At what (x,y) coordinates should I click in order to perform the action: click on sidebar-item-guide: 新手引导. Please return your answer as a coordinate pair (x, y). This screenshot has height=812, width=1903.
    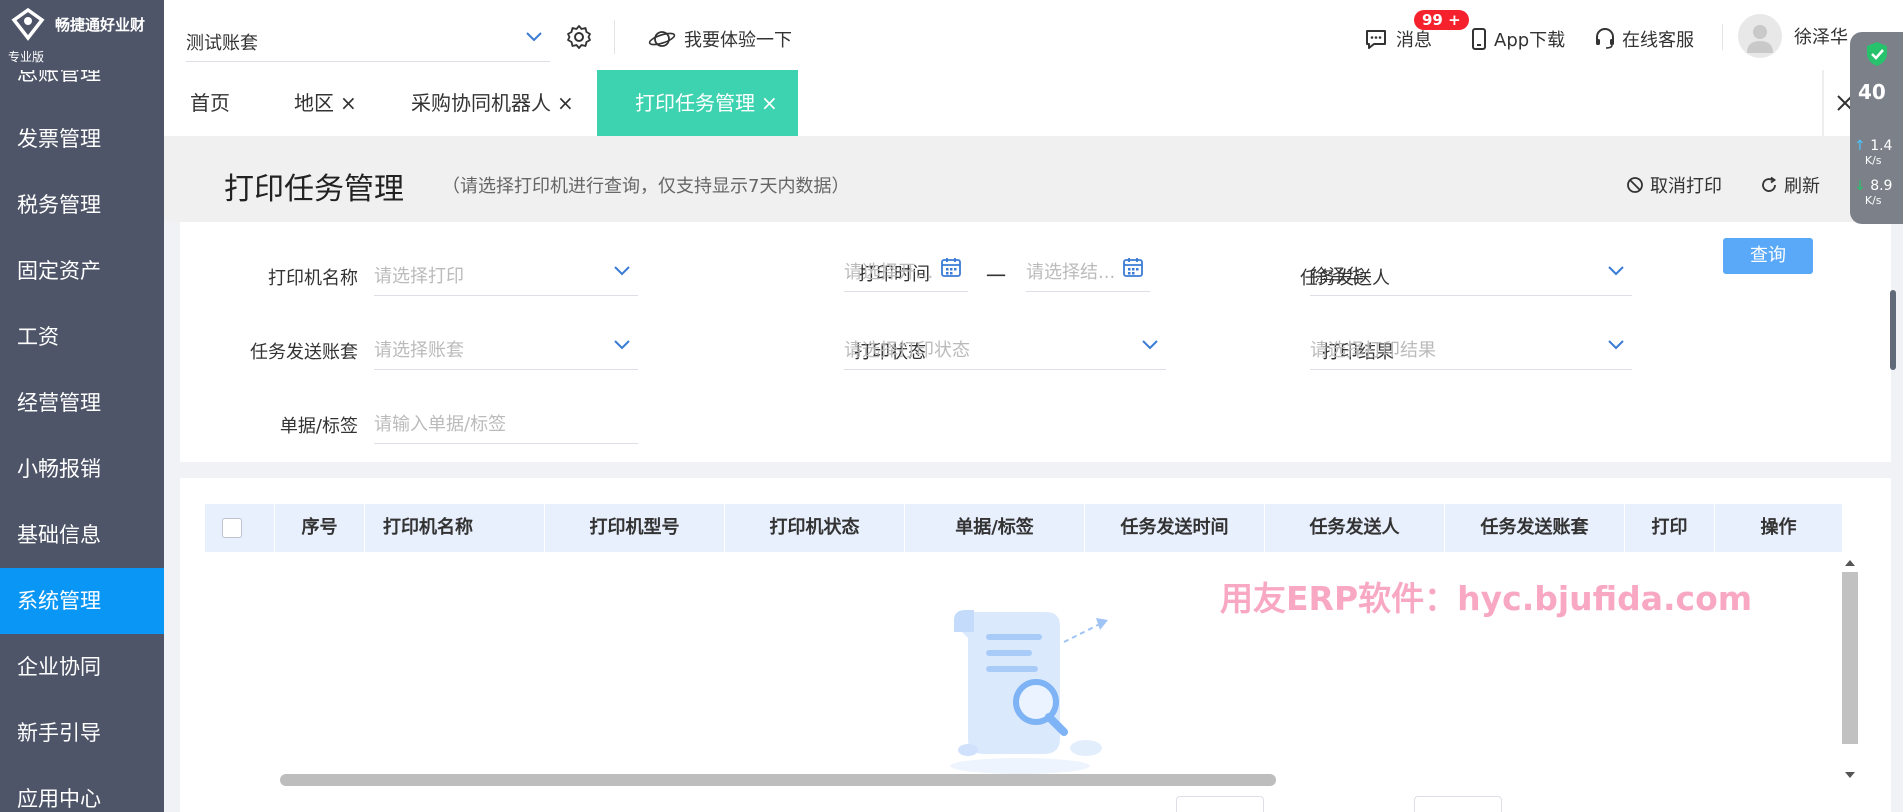
    Looking at the image, I should click on (82, 733).